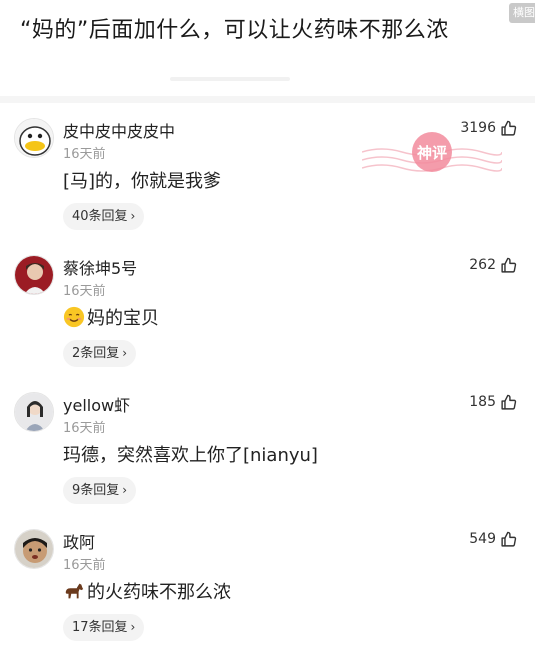  Describe the element at coordinates (74, 317) in the screenshot. I see `smiling-face-icon` at that location.